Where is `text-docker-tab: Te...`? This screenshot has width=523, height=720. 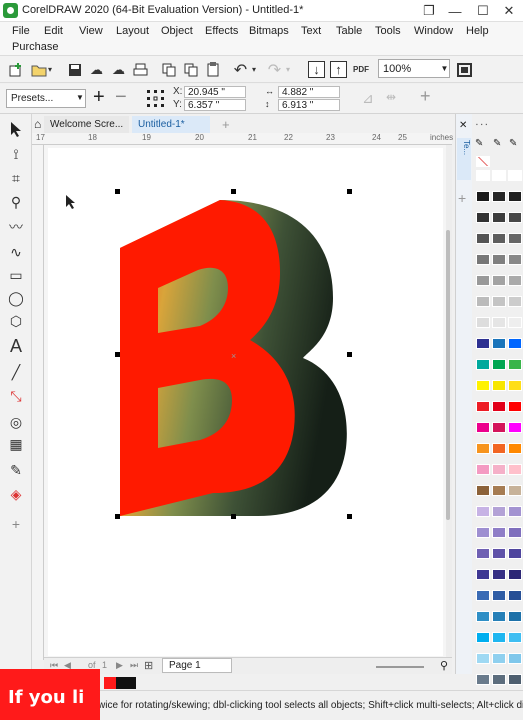 text-docker-tab: Te... is located at coordinates (464, 159).